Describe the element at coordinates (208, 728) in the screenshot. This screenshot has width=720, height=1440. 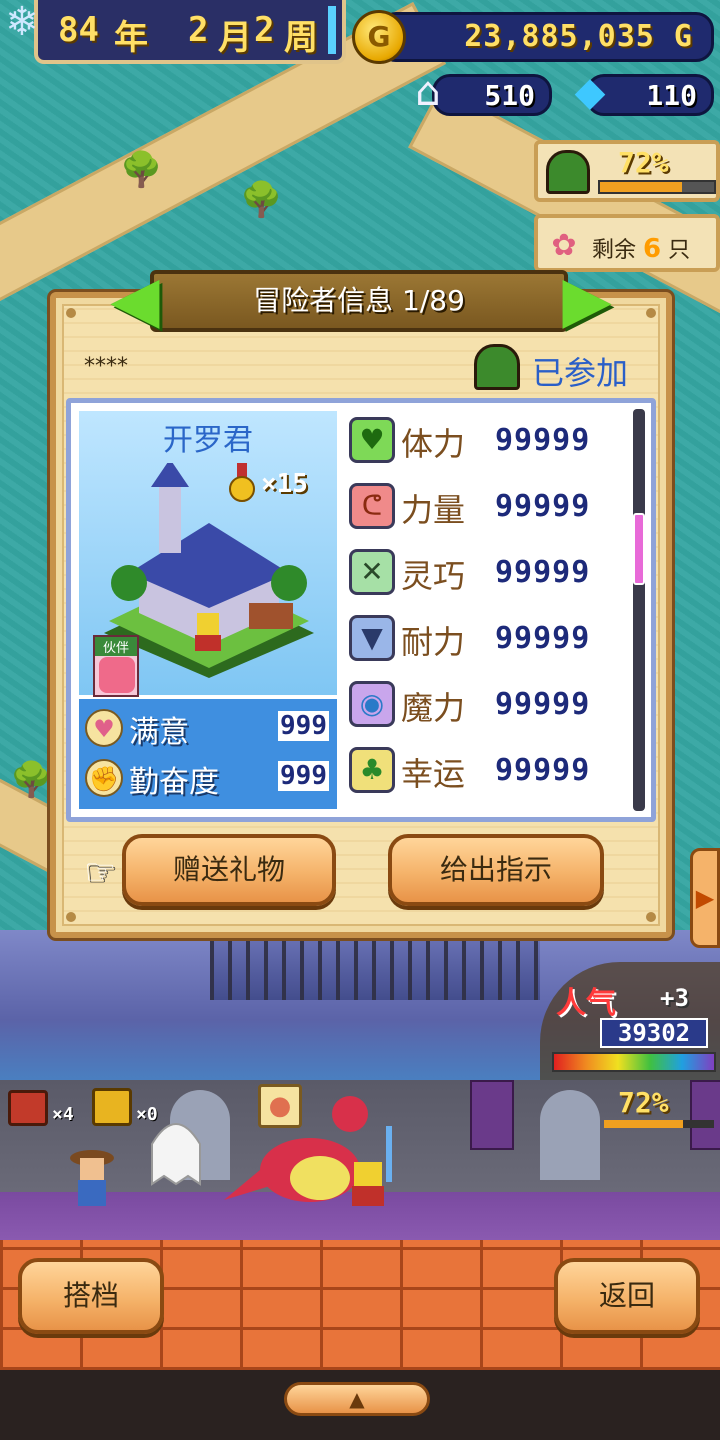
I see `satisfaction-row: ♥ 满意 999` at that location.